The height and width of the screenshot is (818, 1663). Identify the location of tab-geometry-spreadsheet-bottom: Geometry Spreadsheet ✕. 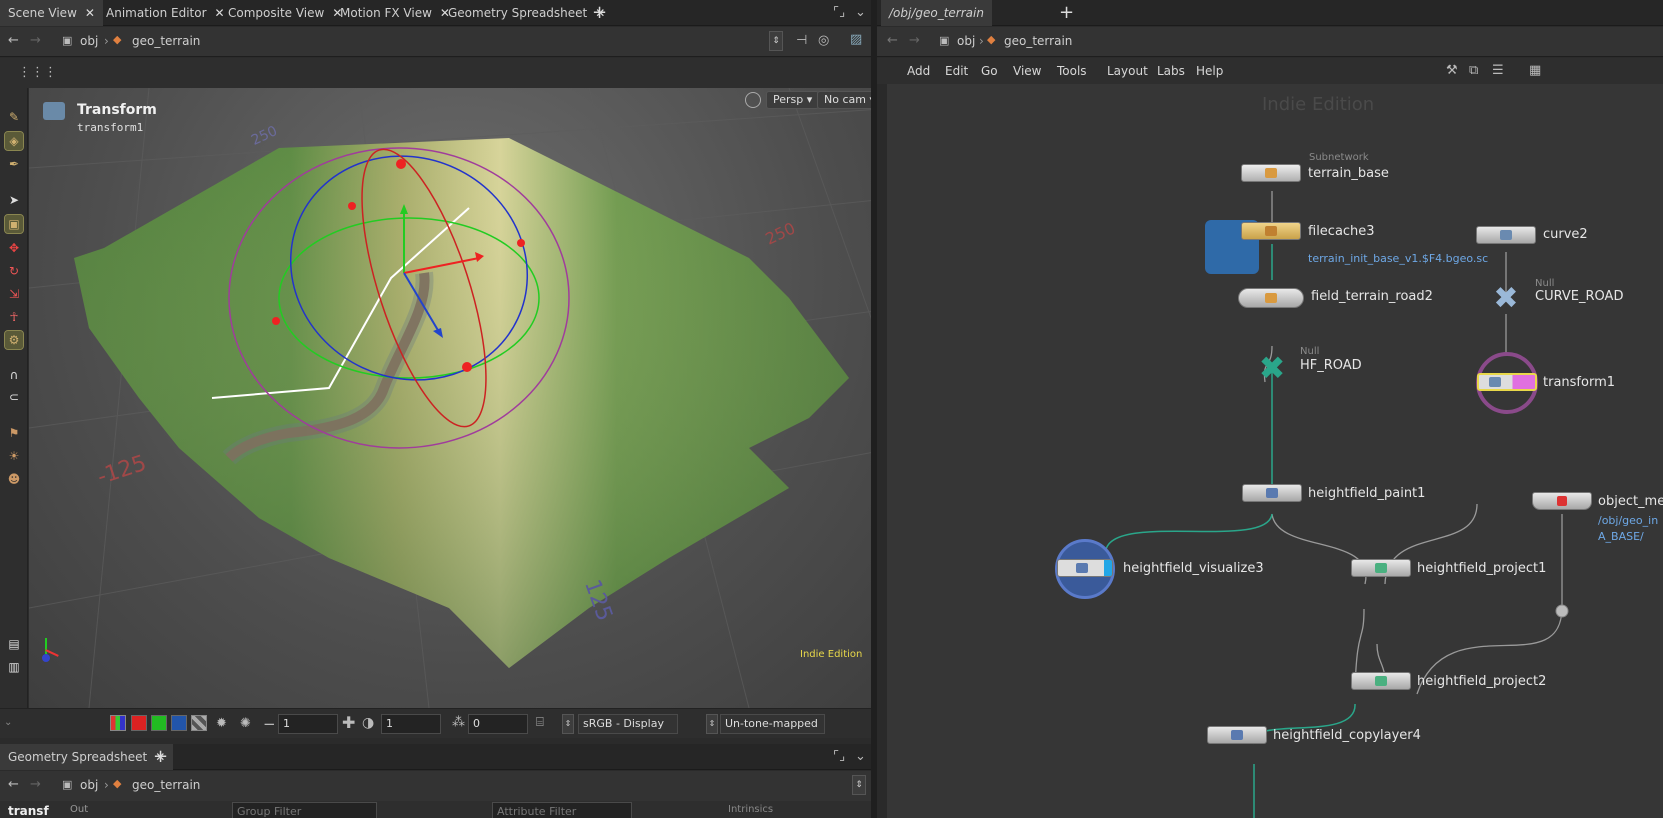
(87, 757).